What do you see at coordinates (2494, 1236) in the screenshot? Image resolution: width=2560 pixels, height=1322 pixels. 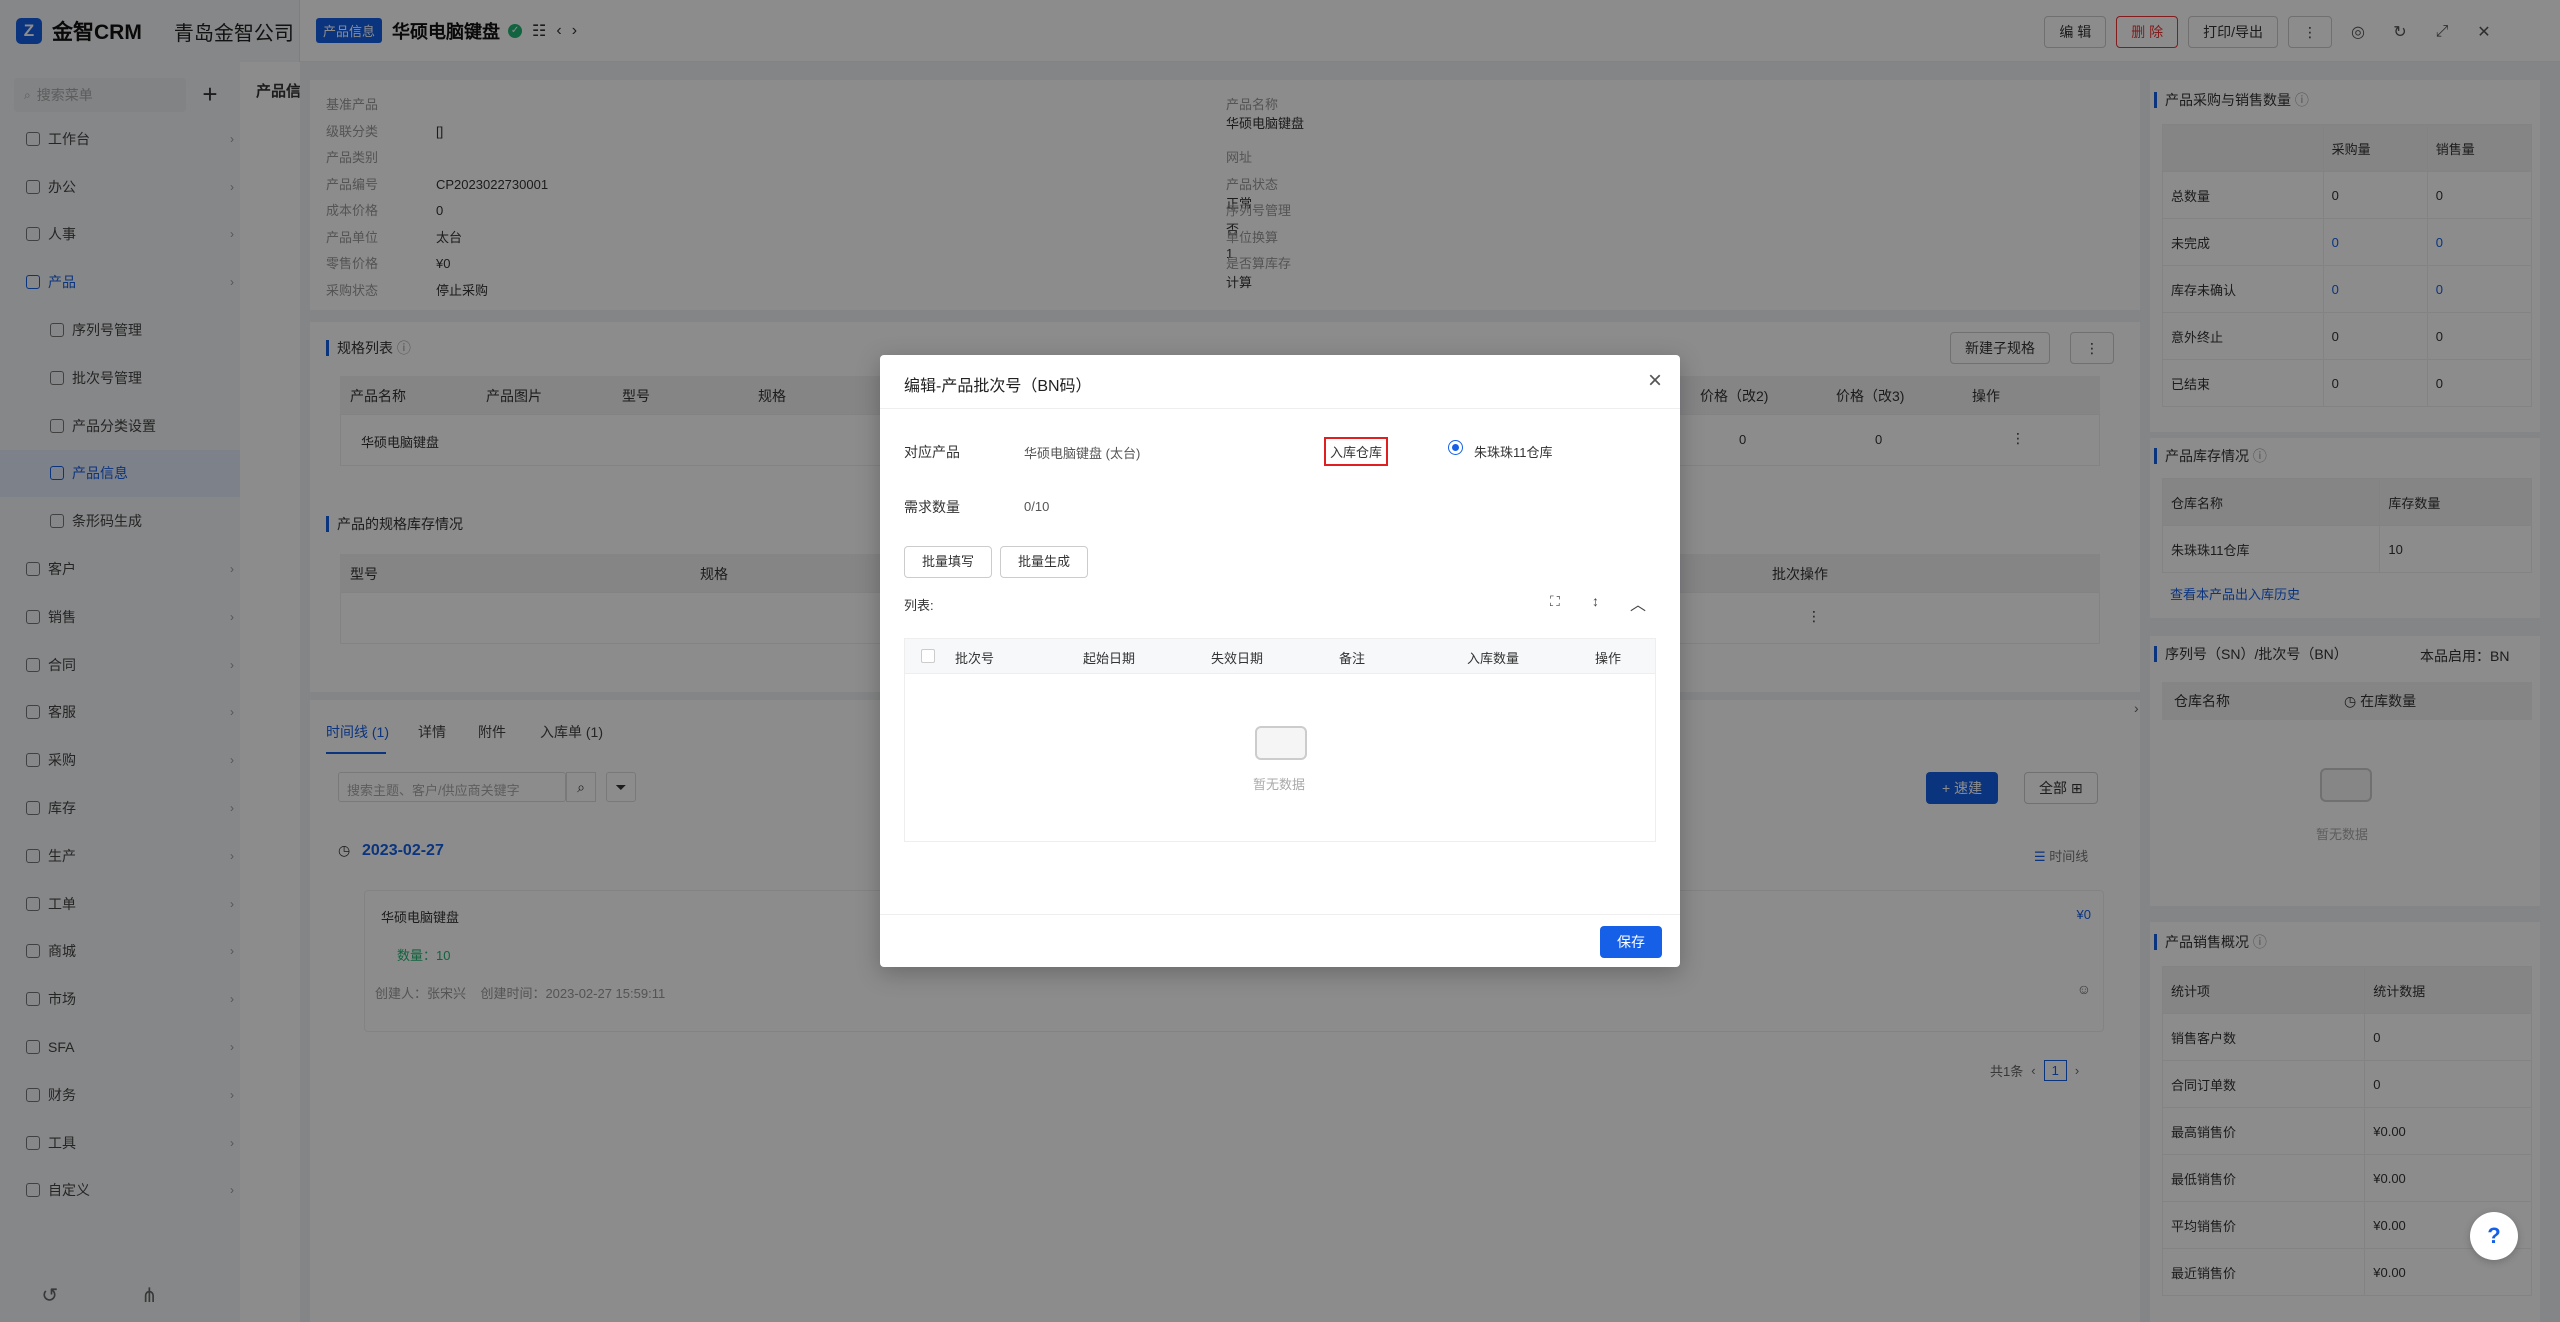 I see `help-button: ?` at bounding box center [2494, 1236].